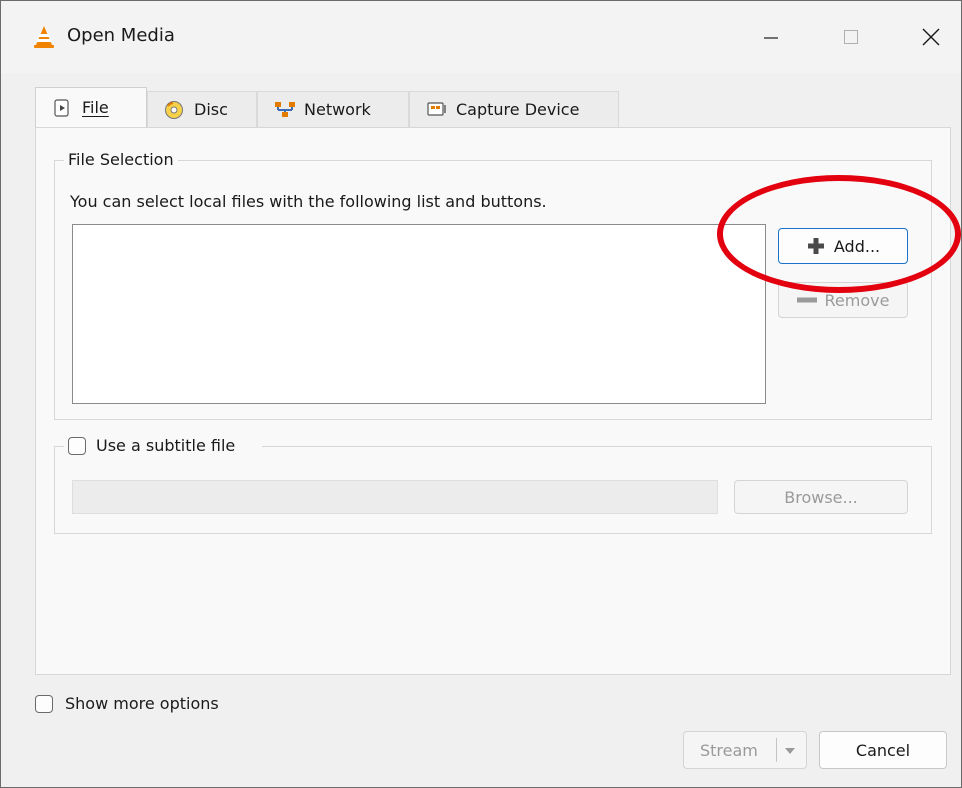  I want to click on minus-icon, so click(806, 300).